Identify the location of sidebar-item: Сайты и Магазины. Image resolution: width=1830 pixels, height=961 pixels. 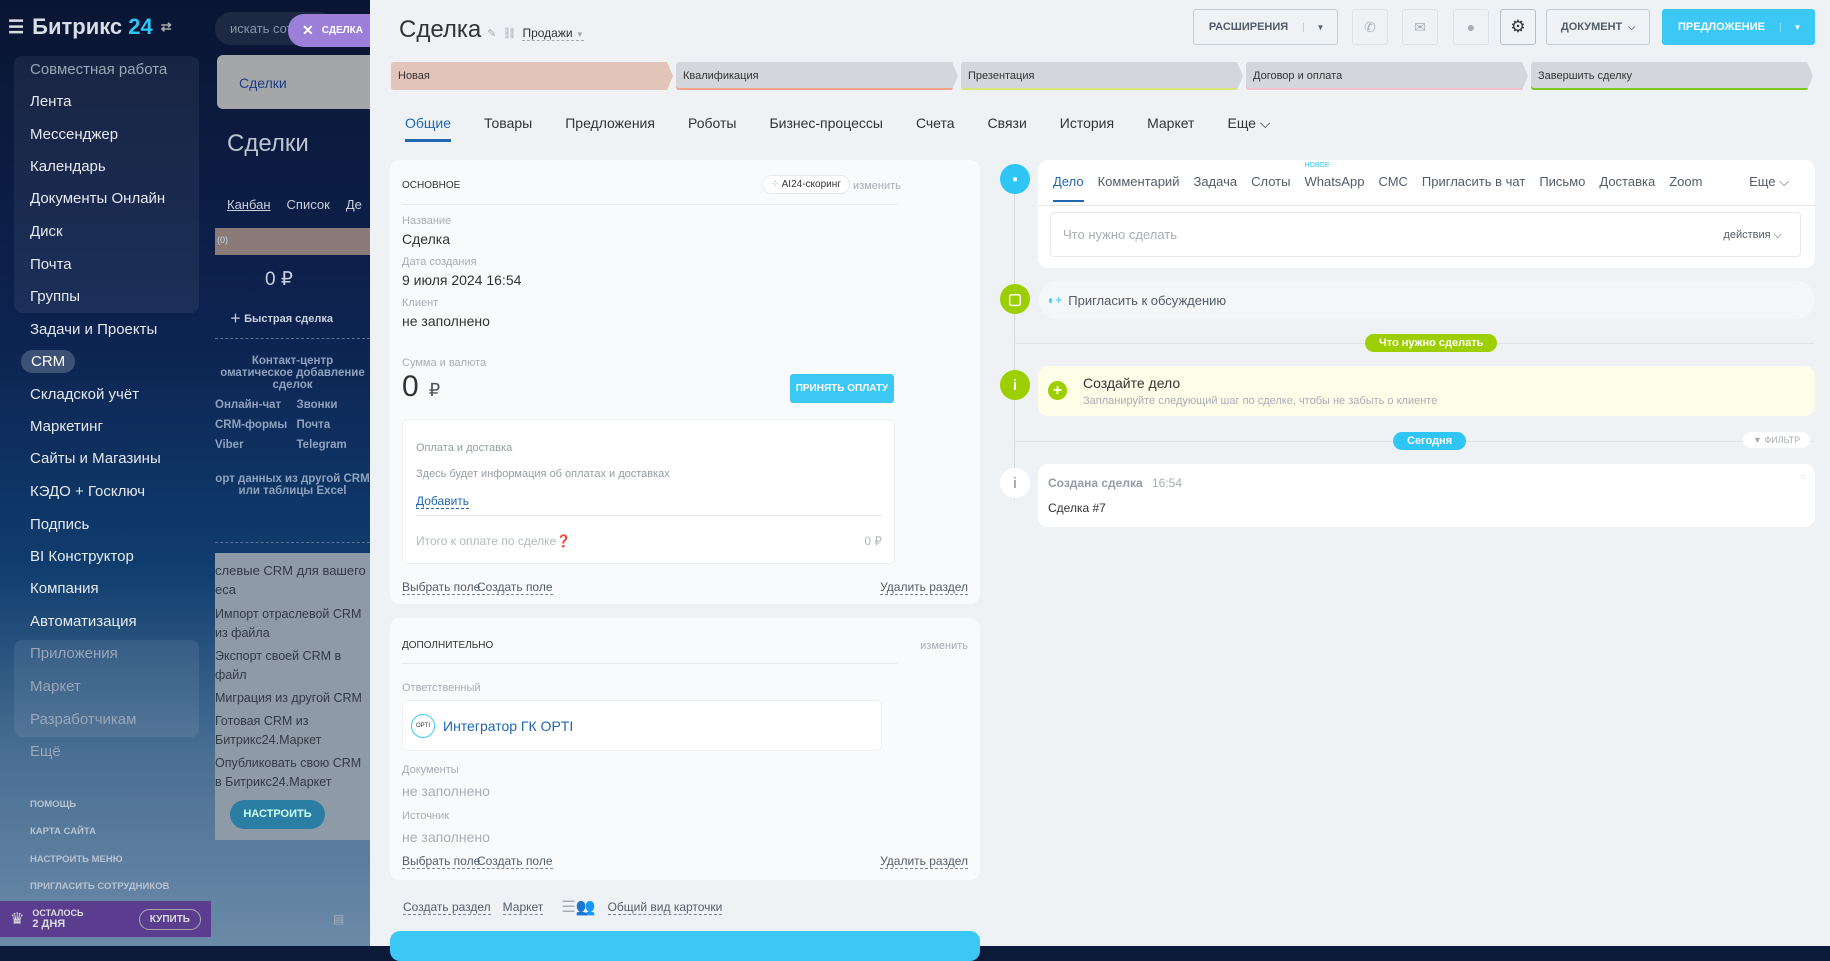
(95, 458).